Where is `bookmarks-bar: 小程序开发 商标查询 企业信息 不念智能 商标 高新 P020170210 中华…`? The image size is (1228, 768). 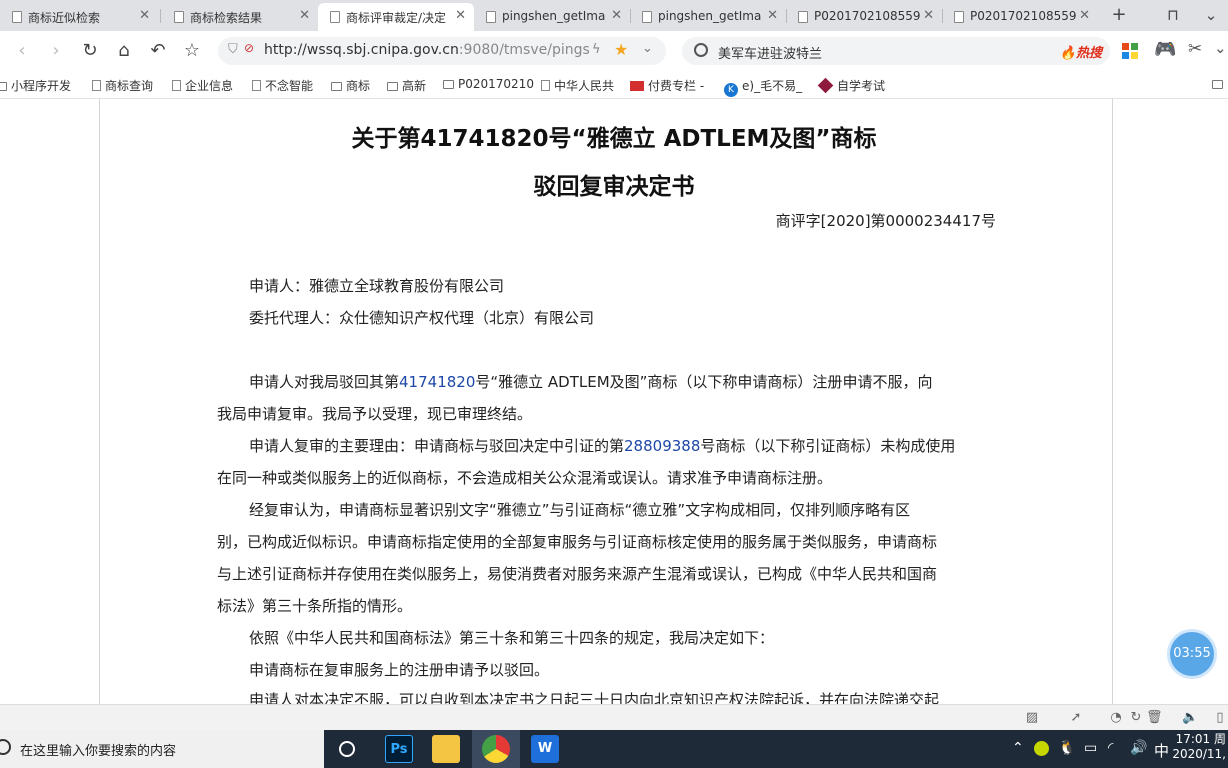 bookmarks-bar: 小程序开发 商标查询 企业信息 不念智能 商标 高新 P020170210 中华… is located at coordinates (614, 85).